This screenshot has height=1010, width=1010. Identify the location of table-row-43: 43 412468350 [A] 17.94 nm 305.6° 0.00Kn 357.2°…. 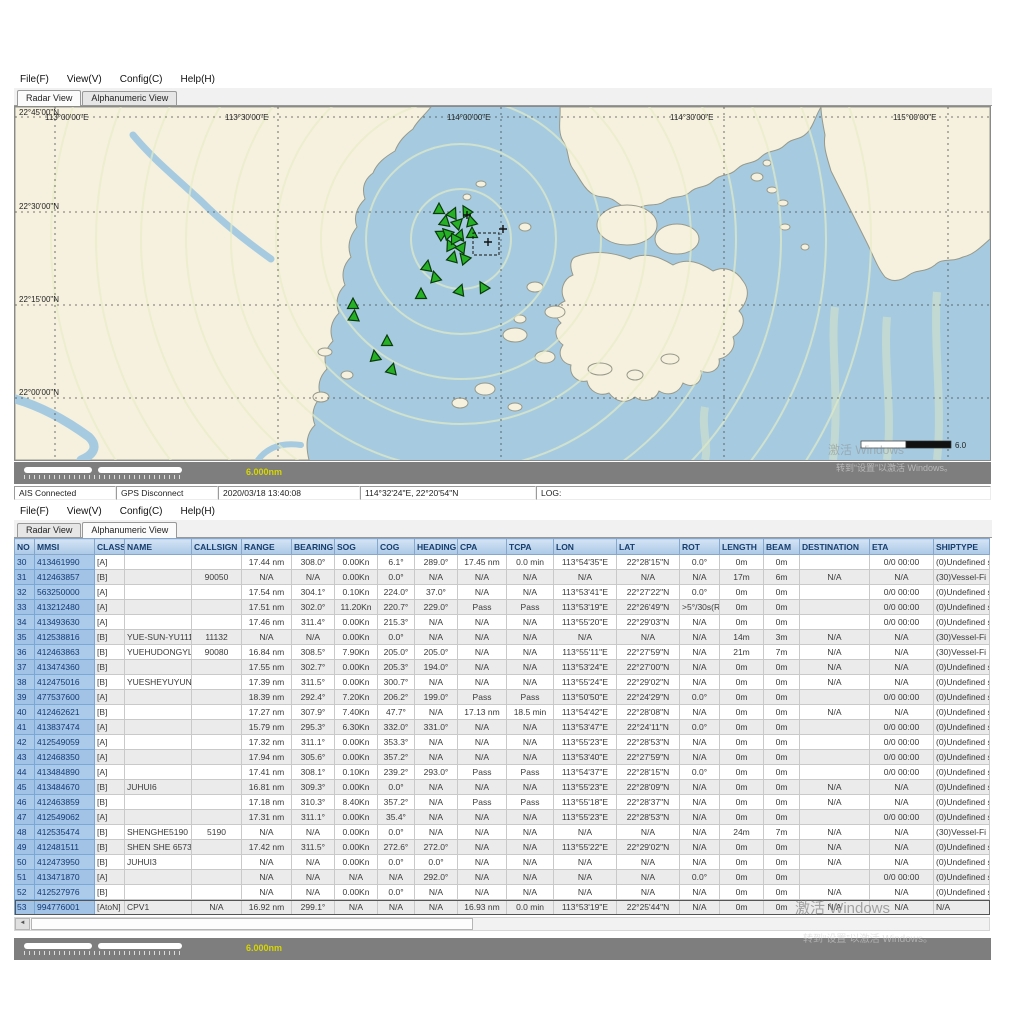
(502, 757).